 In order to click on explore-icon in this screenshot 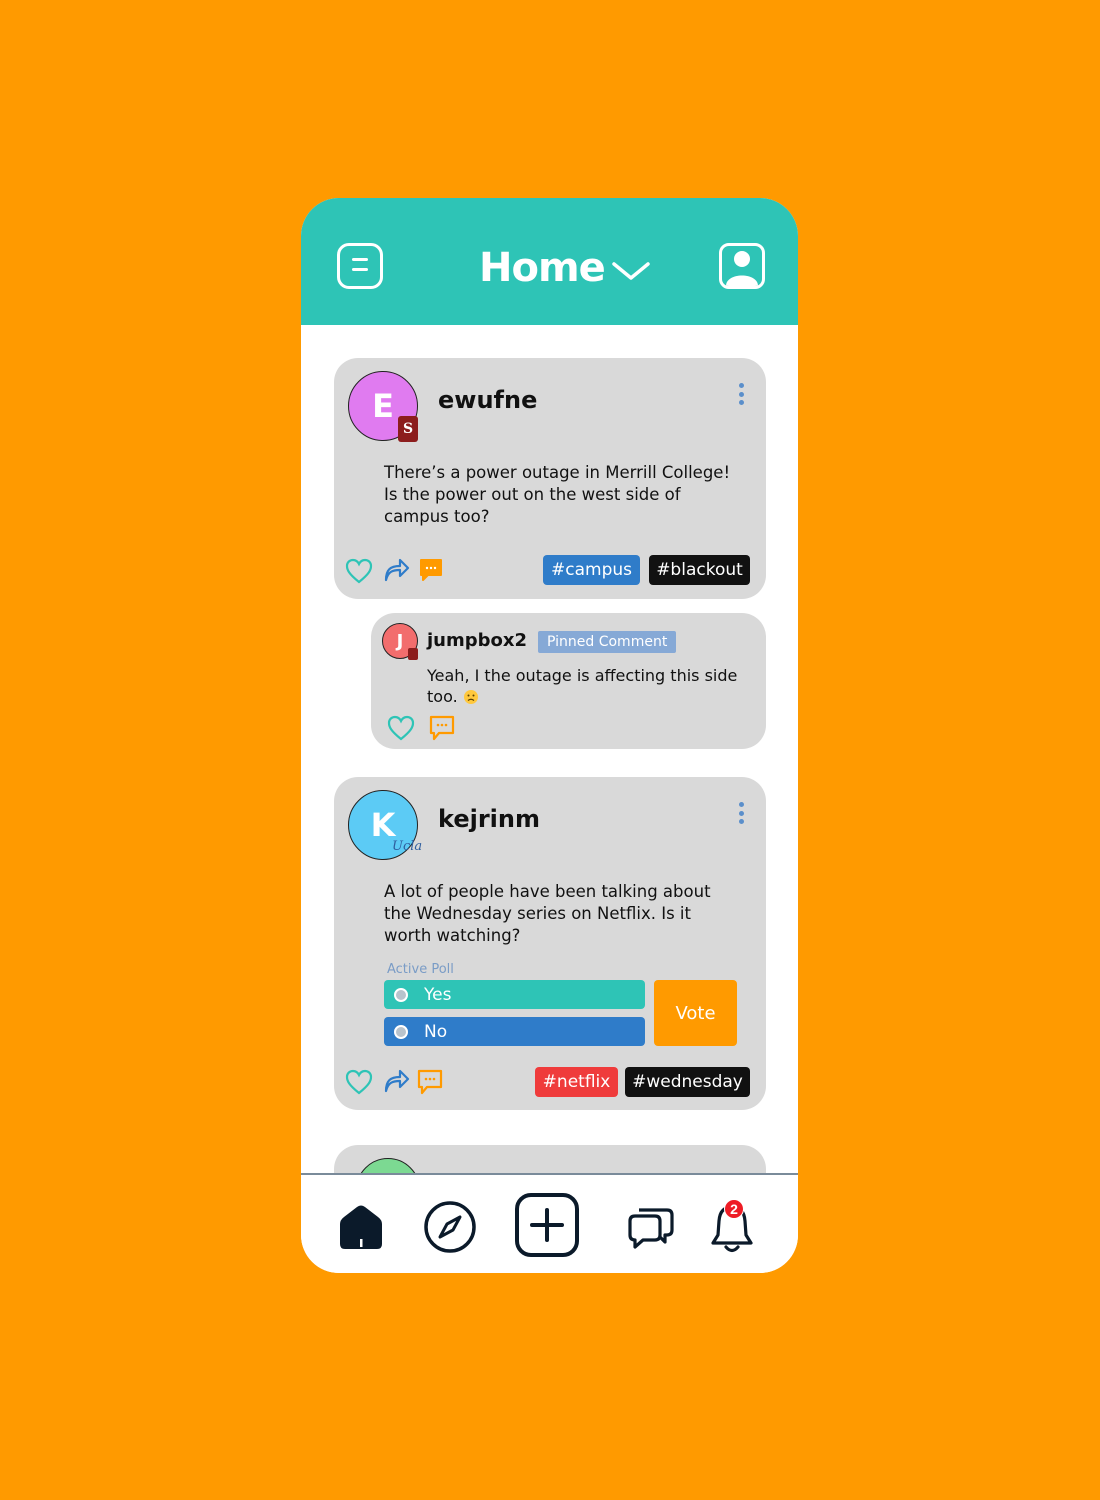, I will do `click(450, 1227)`.